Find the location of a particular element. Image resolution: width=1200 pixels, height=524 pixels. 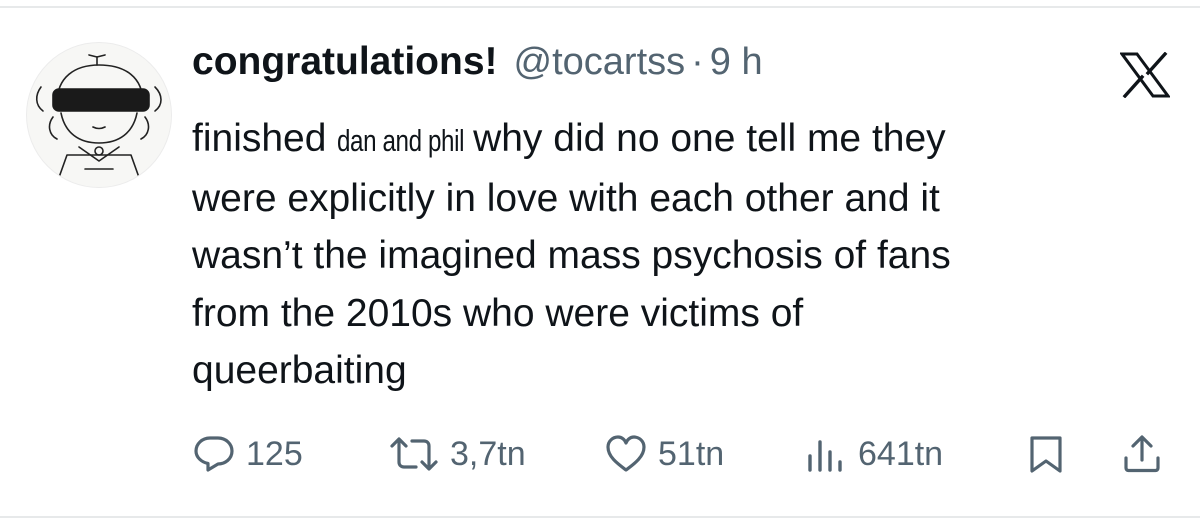

share-icon is located at coordinates (1142, 454).